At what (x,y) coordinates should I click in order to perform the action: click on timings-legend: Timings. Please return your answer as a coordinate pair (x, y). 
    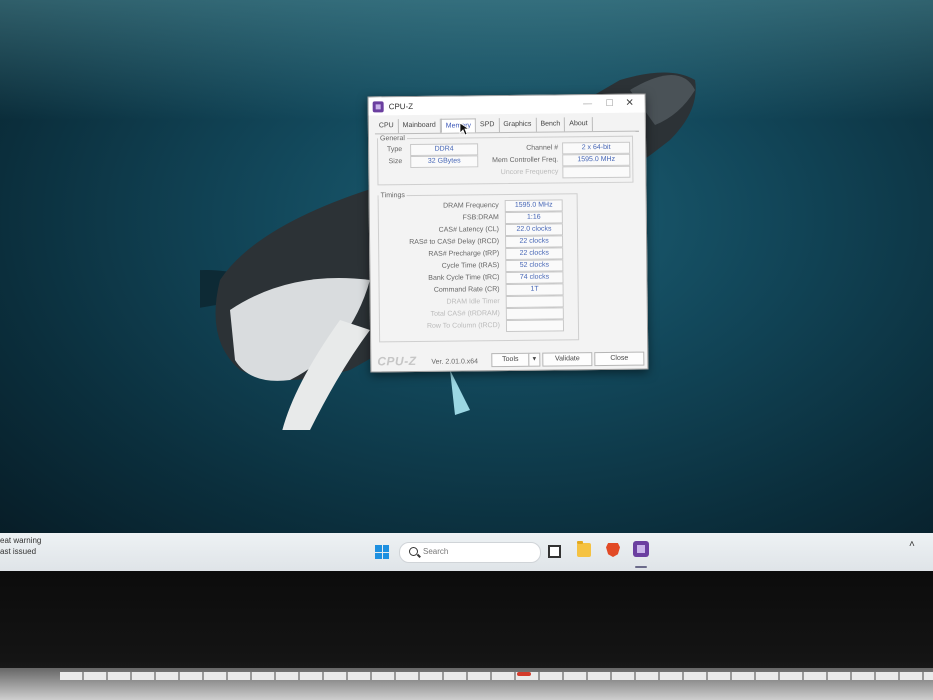
    Looking at the image, I should click on (392, 196).